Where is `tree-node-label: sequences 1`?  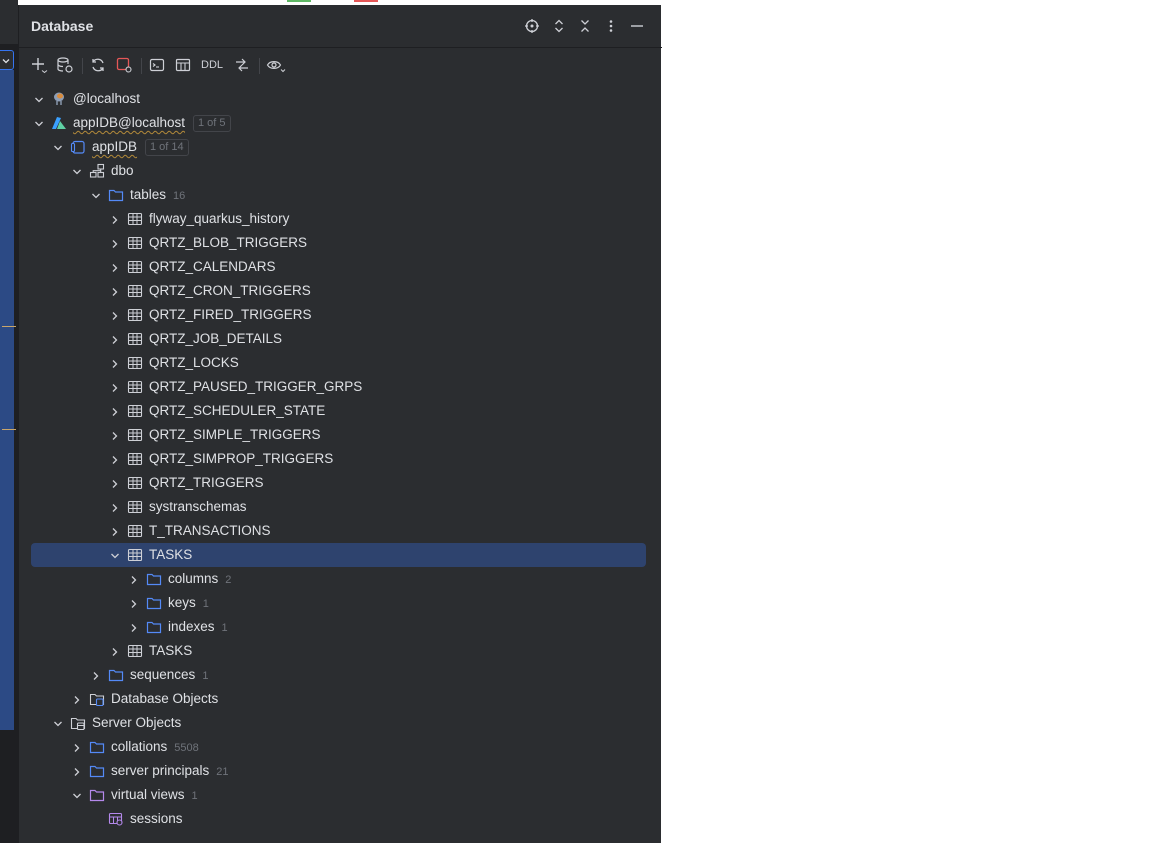 tree-node-label: sequences 1 is located at coordinates (169, 674).